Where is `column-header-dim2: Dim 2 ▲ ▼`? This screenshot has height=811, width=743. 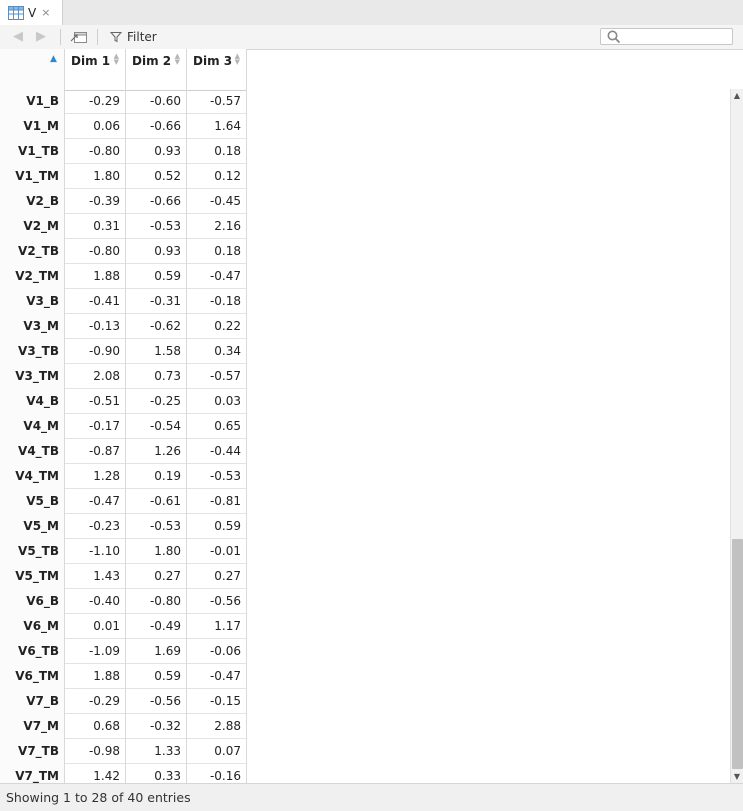
column-header-dim2: Dim 2 ▲ ▼ is located at coordinates (156, 69).